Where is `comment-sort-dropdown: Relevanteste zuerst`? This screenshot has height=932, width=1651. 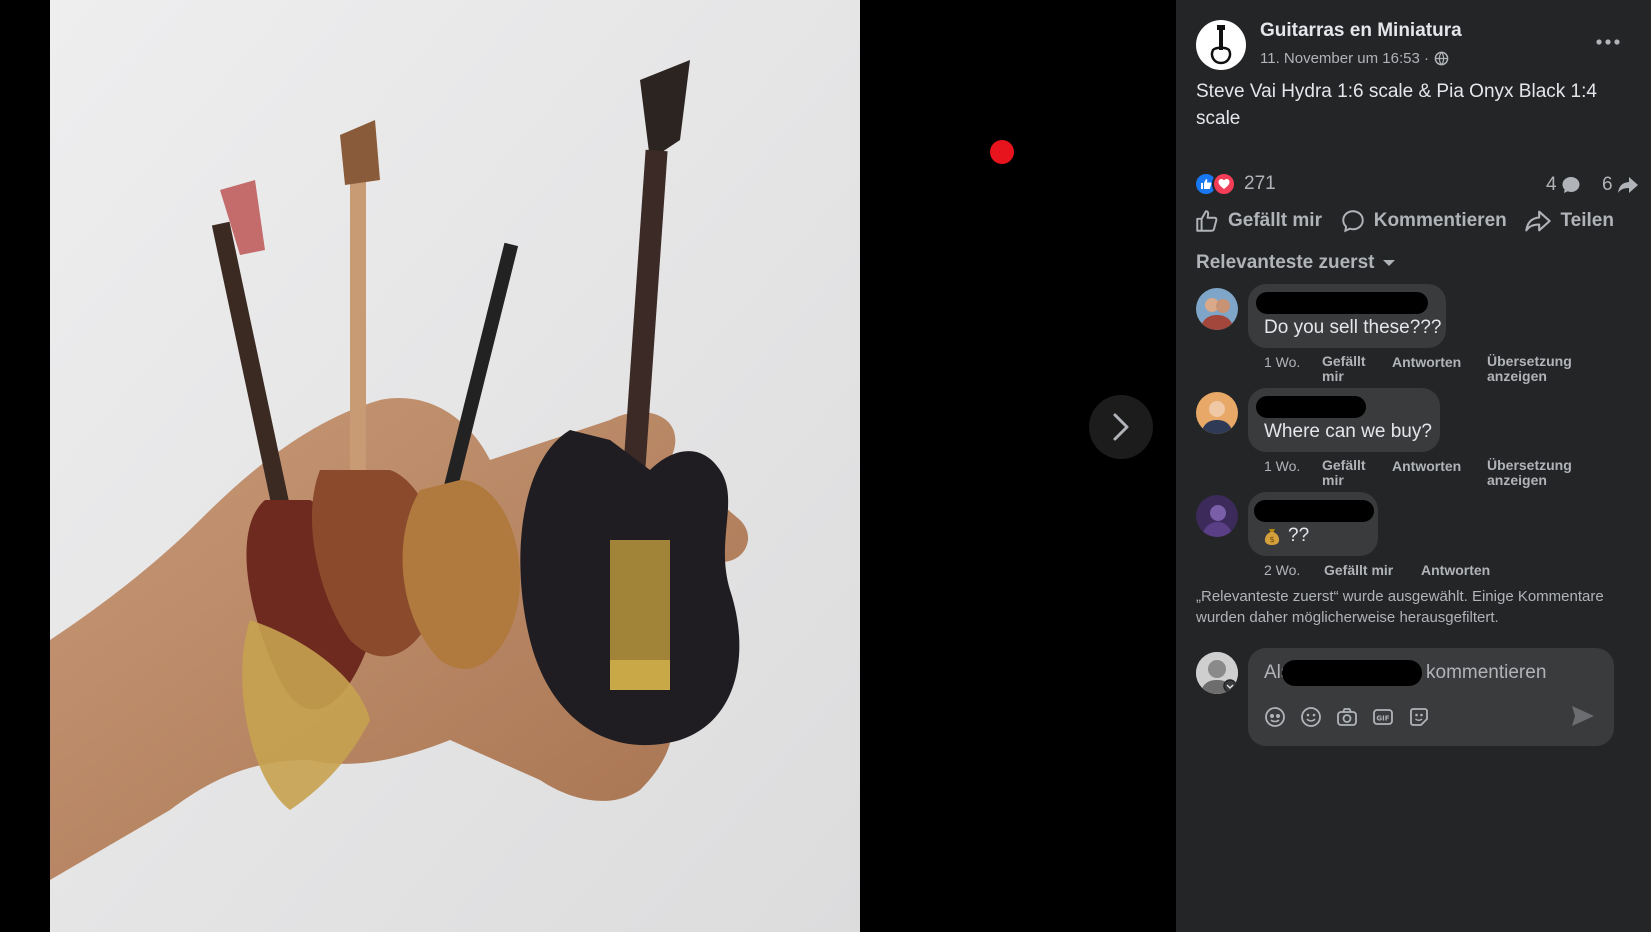
comment-sort-dropdown: Relevanteste zuerst is located at coordinates (1296, 263).